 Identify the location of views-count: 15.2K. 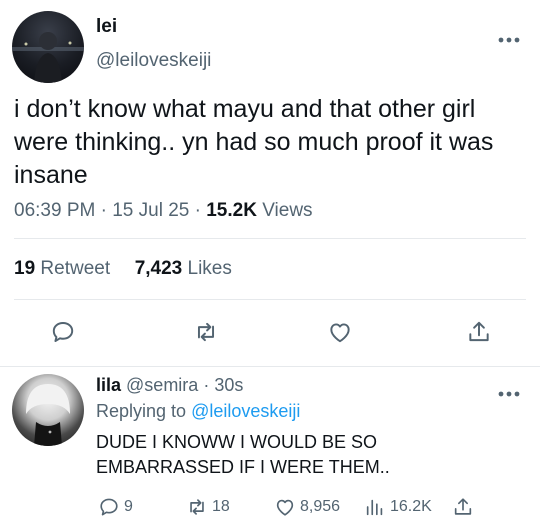
(231, 210).